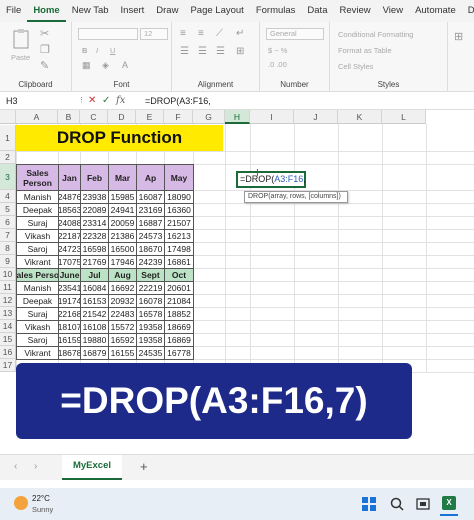  I want to click on format-painter-icon: ✎, so click(44, 65).